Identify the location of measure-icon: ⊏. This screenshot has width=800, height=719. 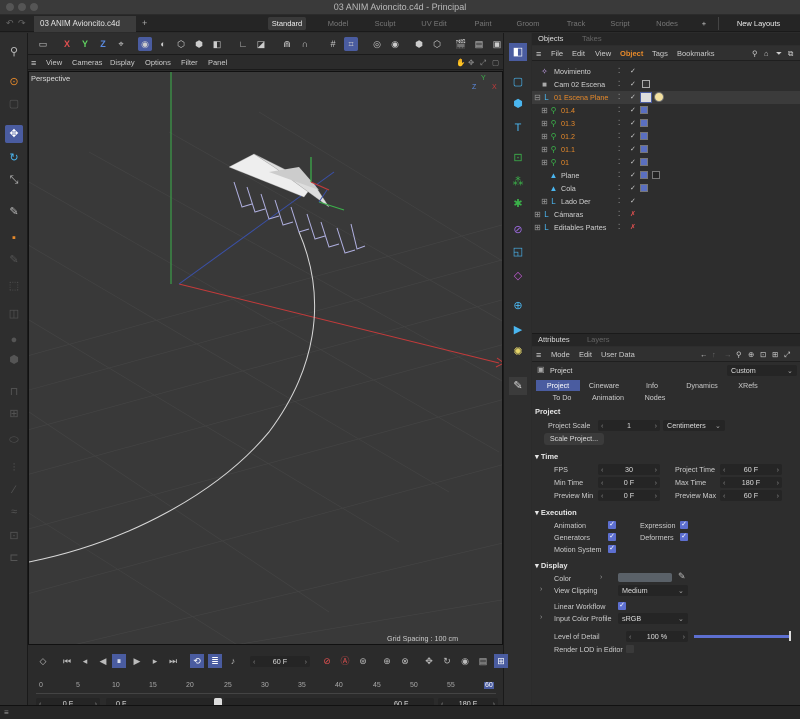
(14, 558).